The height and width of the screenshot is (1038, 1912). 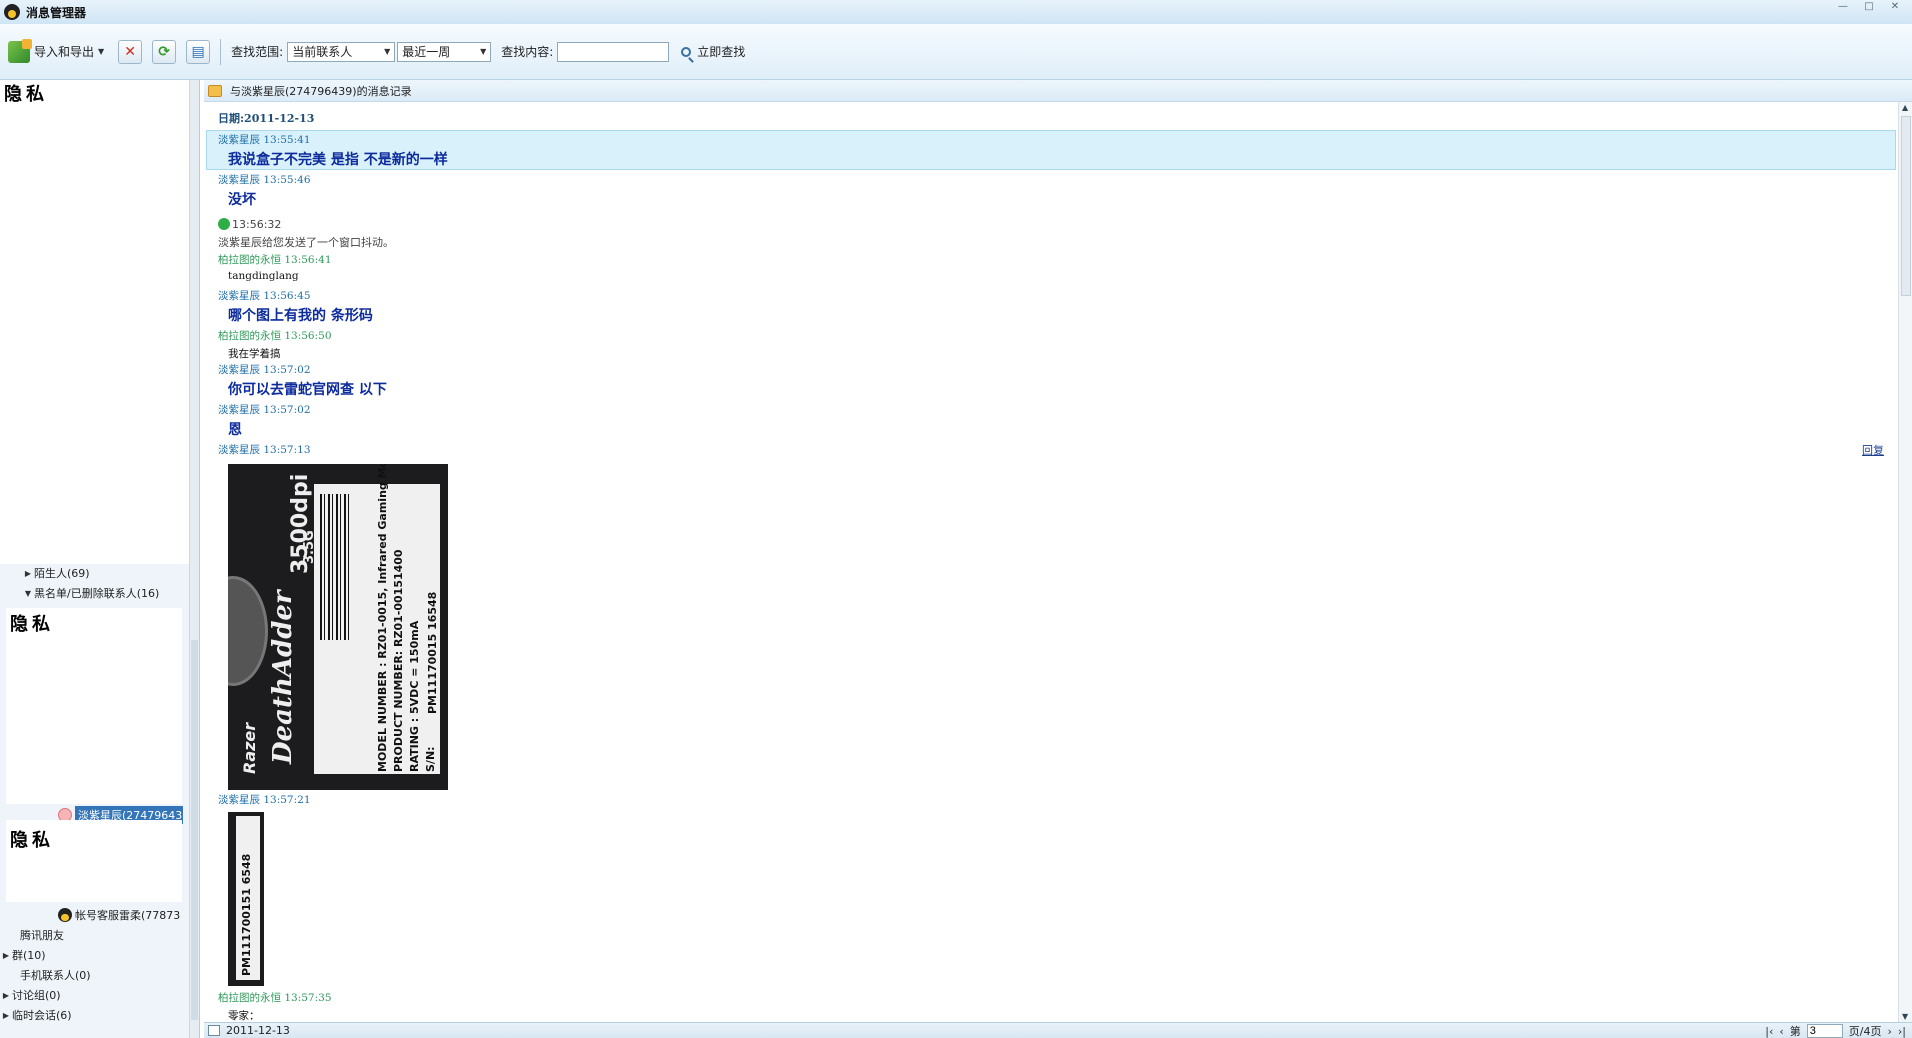 I want to click on status-bar: 2011-12-13 |‹ ‹ 第 页/4页 › ›|, so click(x=1058, y=1030).